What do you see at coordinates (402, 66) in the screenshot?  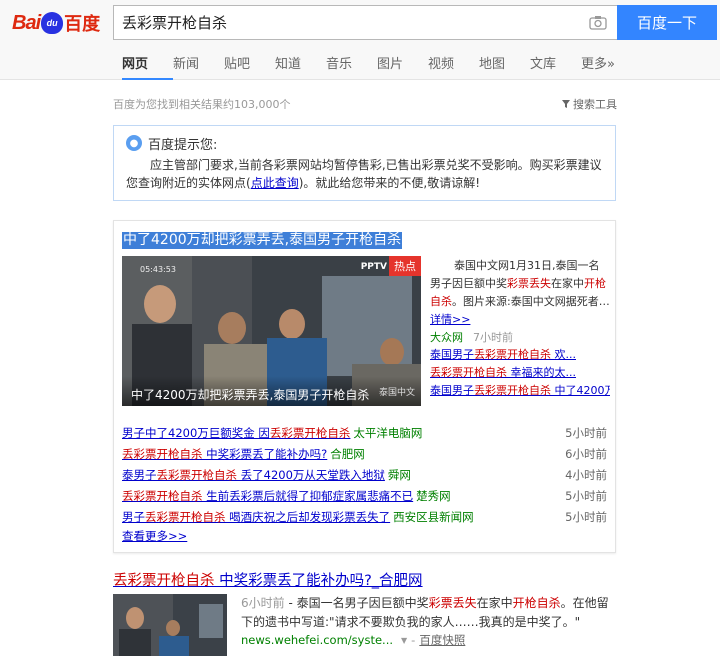 I see `tab-images: 图片` at bounding box center [402, 66].